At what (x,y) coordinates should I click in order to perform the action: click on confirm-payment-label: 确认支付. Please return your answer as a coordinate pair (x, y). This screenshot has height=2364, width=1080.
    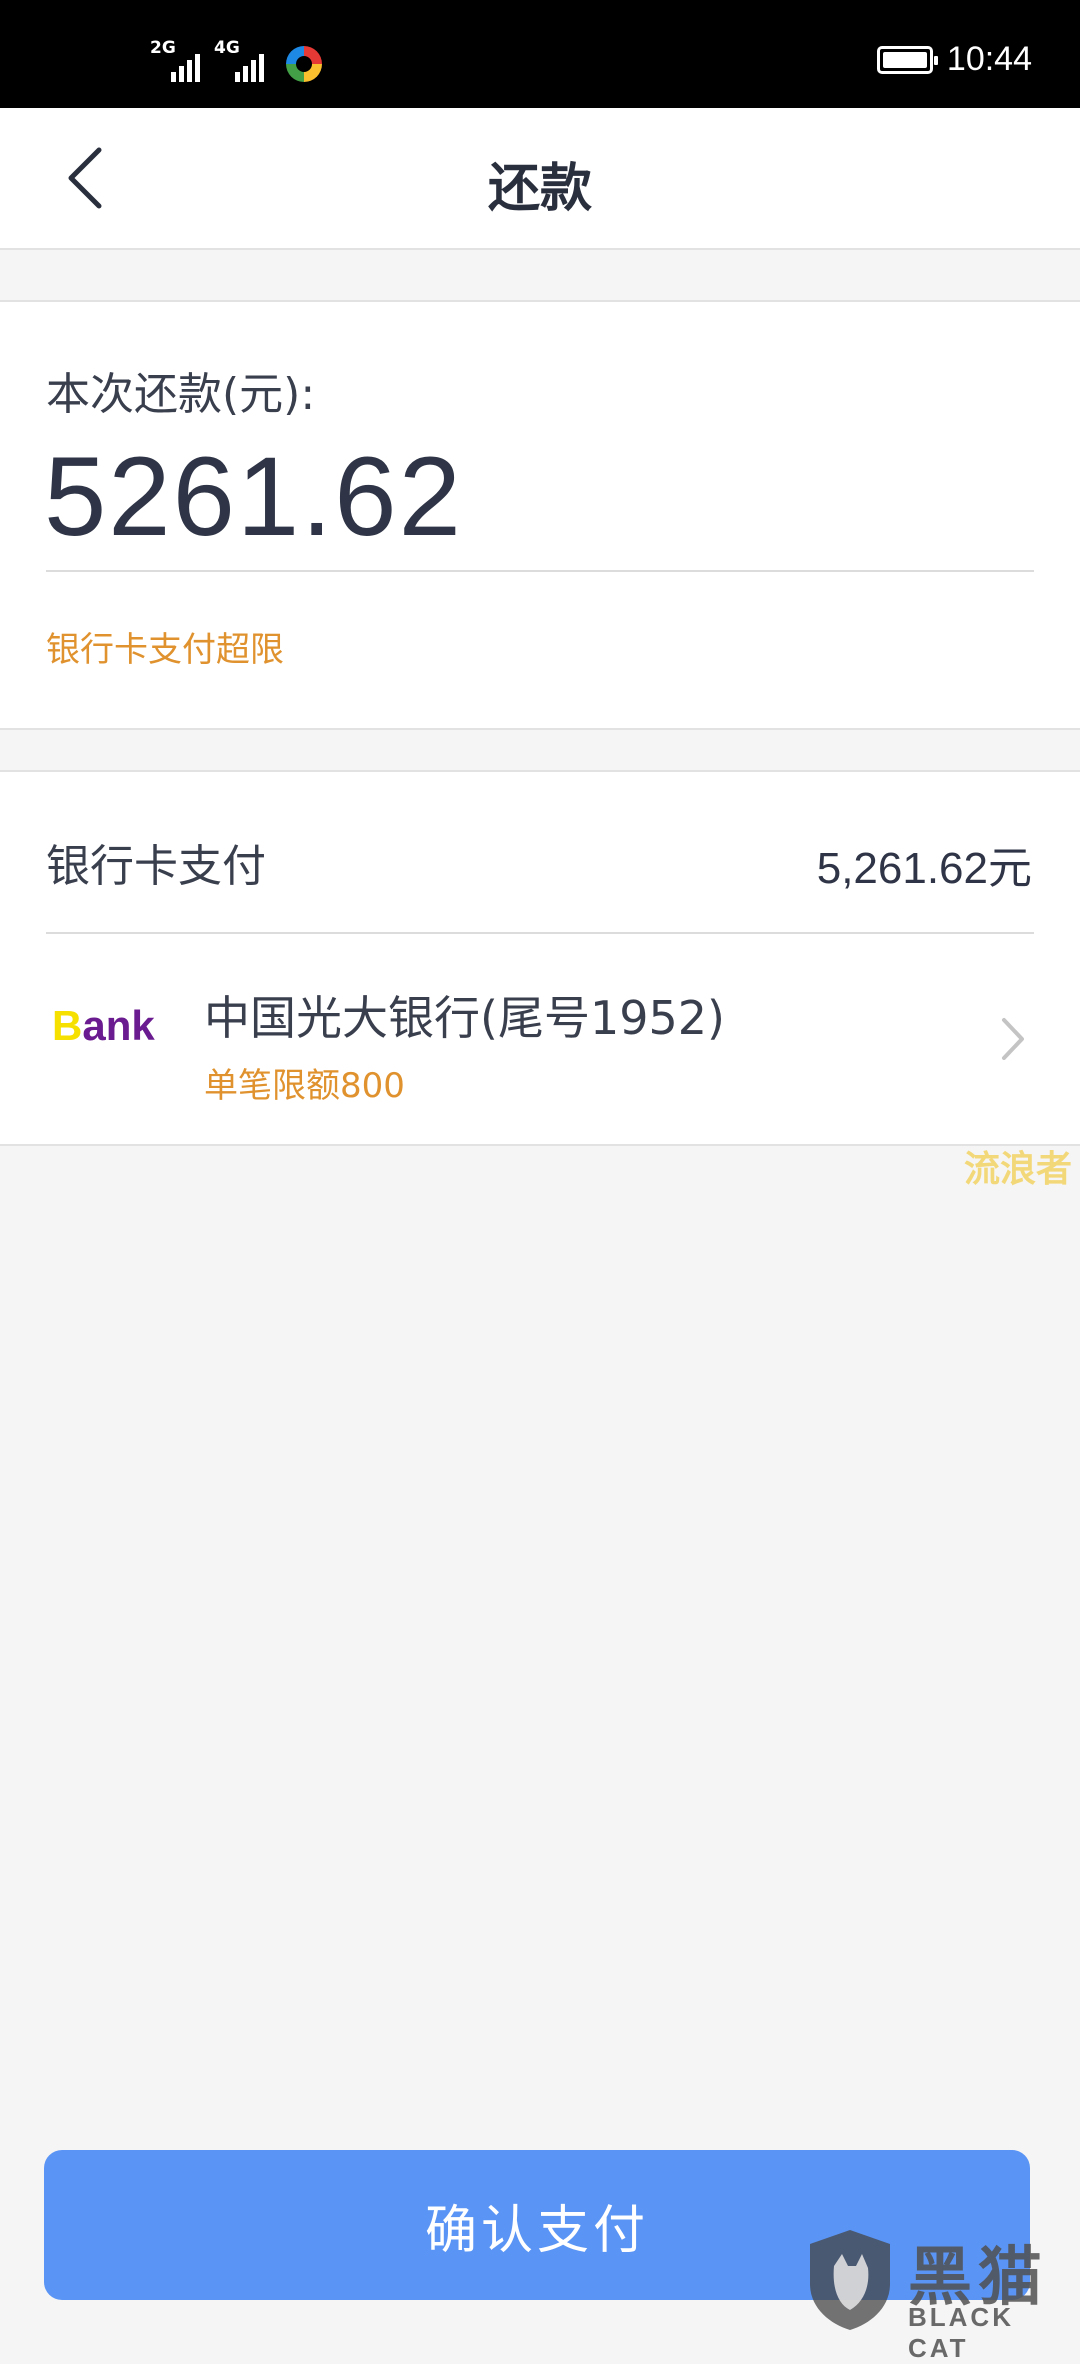
    Looking at the image, I should click on (536, 2230).